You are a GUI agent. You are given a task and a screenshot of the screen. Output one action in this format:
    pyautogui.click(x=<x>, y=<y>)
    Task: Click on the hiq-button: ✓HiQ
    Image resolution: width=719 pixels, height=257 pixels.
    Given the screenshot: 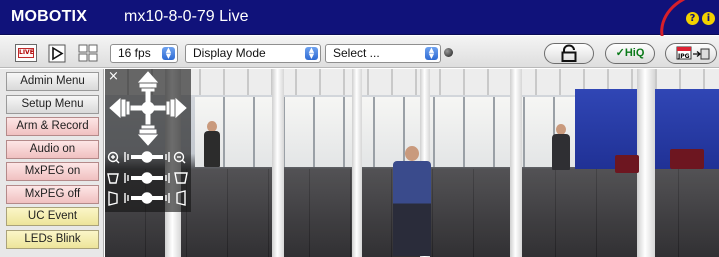 What is the action you would take?
    pyautogui.click(x=630, y=53)
    